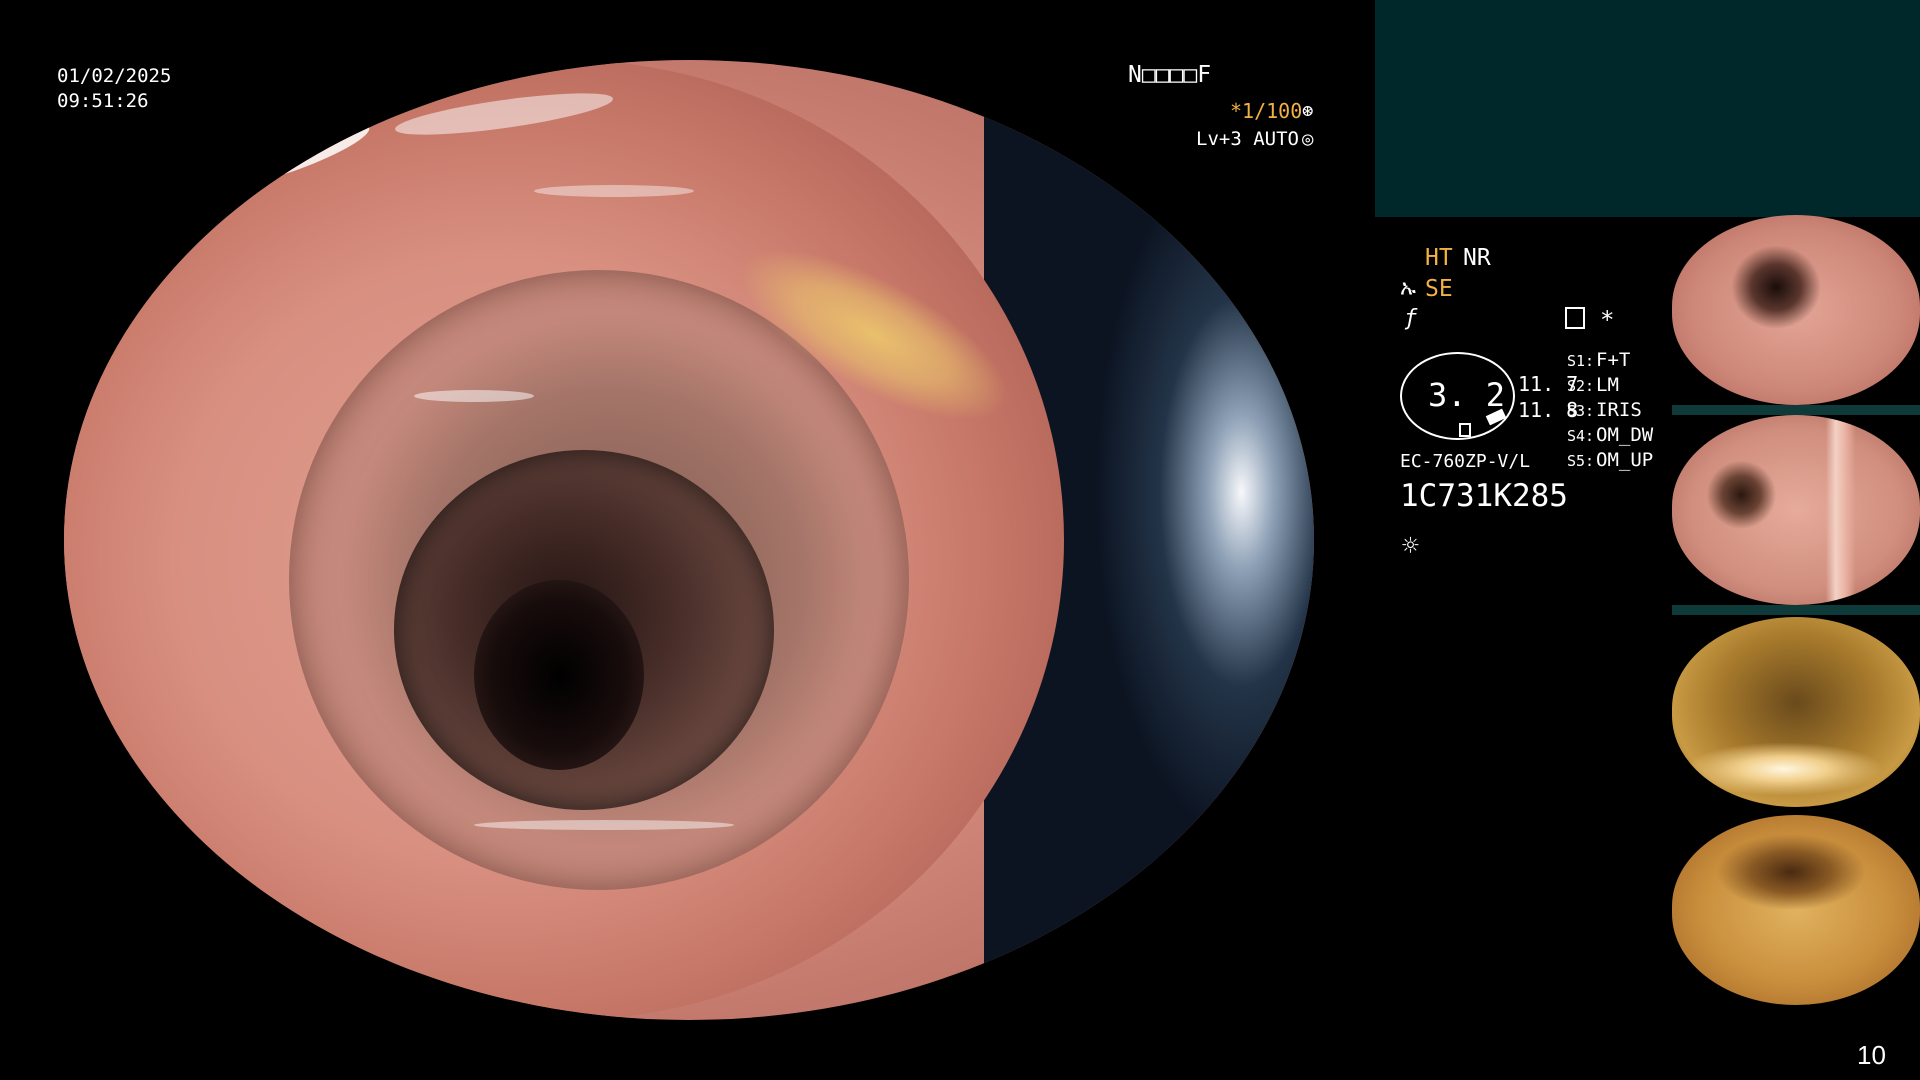 This screenshot has height=1080, width=1920. What do you see at coordinates (1410, 545) in the screenshot?
I see `sun-icon: ☼` at bounding box center [1410, 545].